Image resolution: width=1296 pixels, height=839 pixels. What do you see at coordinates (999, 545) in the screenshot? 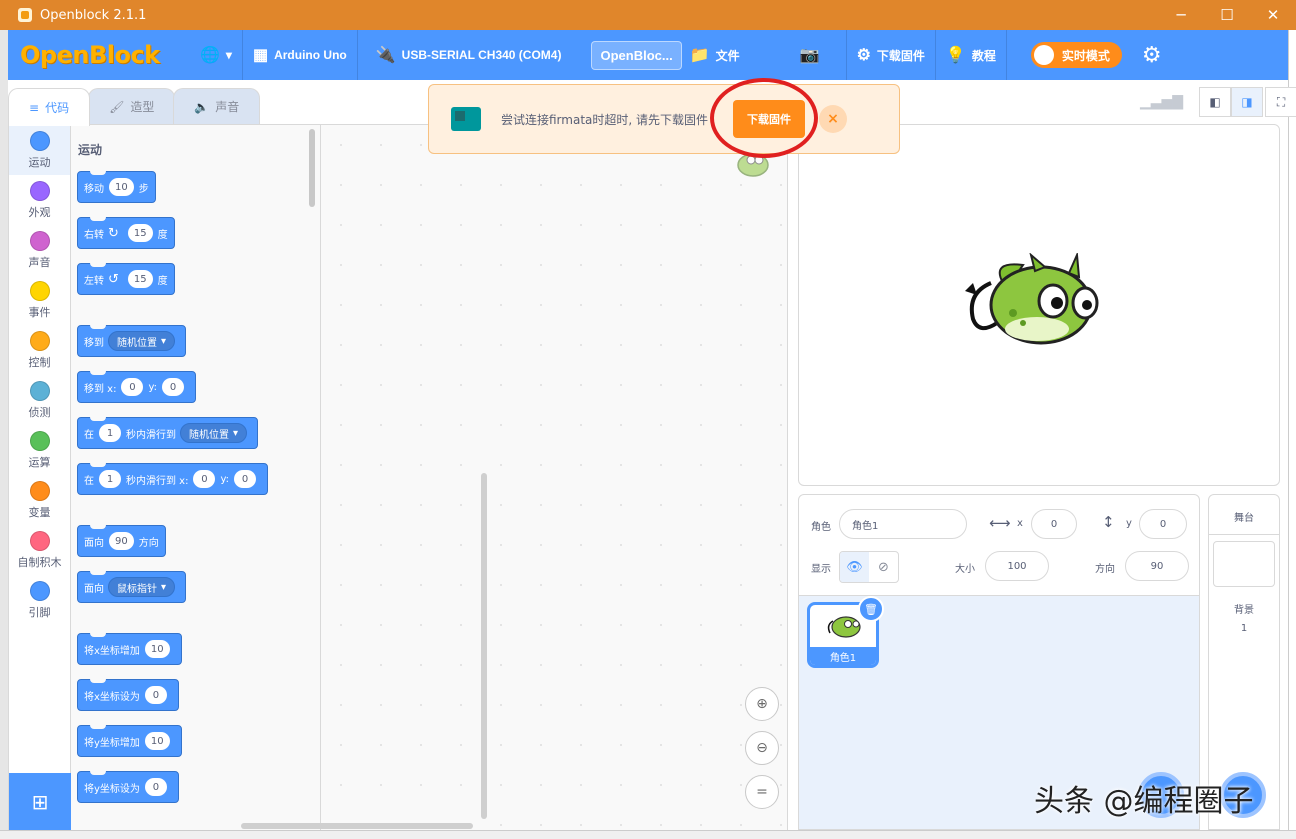
I see `sprite-info-panel: 角色 角色1 ⟷ x 0 ↕ y 0 显示 👁 ⊘ 大小 100 方向 90` at bounding box center [999, 545].